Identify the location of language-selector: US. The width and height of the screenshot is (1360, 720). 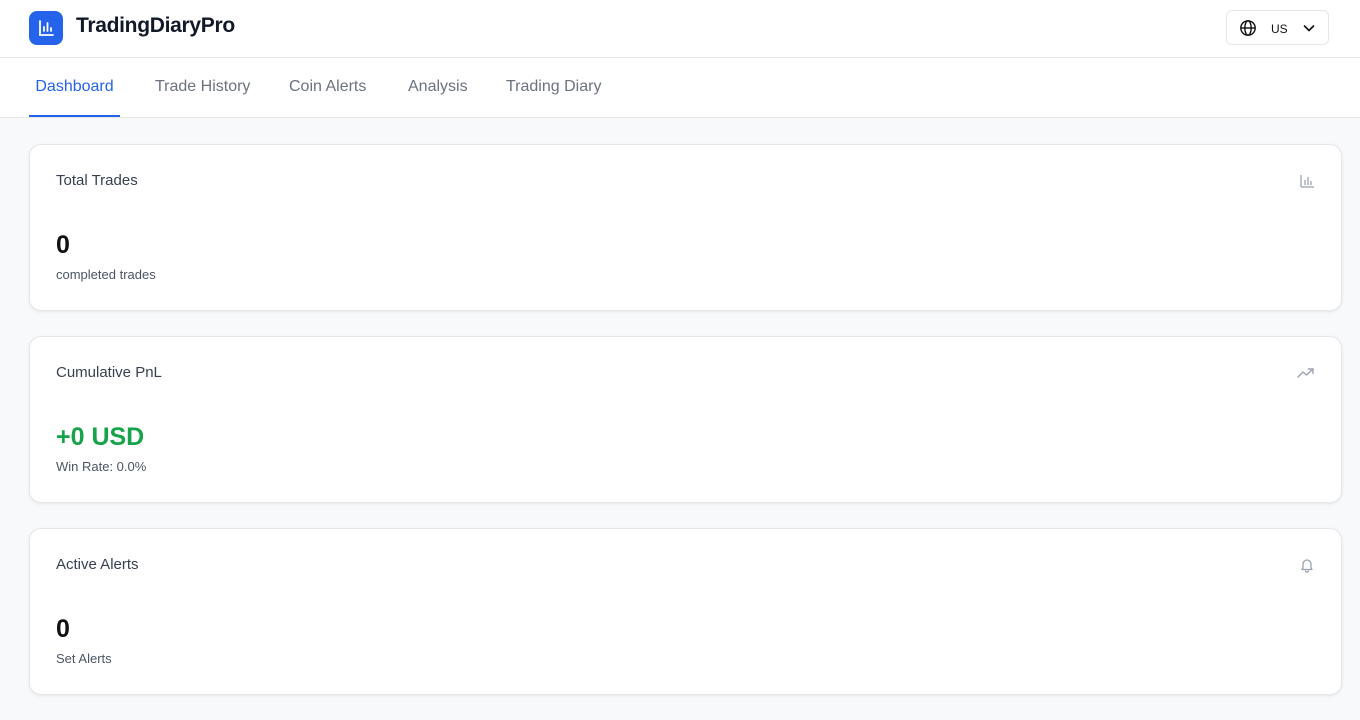
(1277, 27).